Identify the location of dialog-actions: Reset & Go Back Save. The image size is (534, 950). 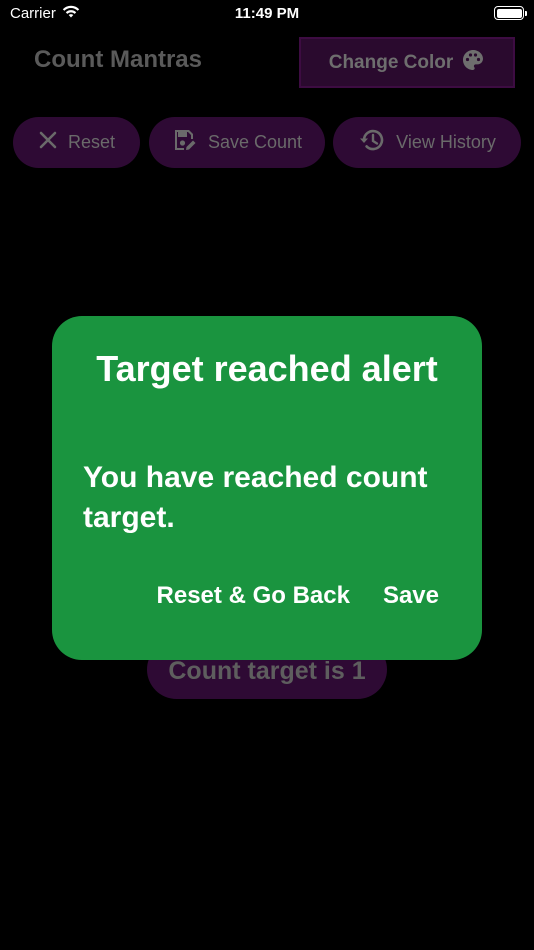
(298, 596).